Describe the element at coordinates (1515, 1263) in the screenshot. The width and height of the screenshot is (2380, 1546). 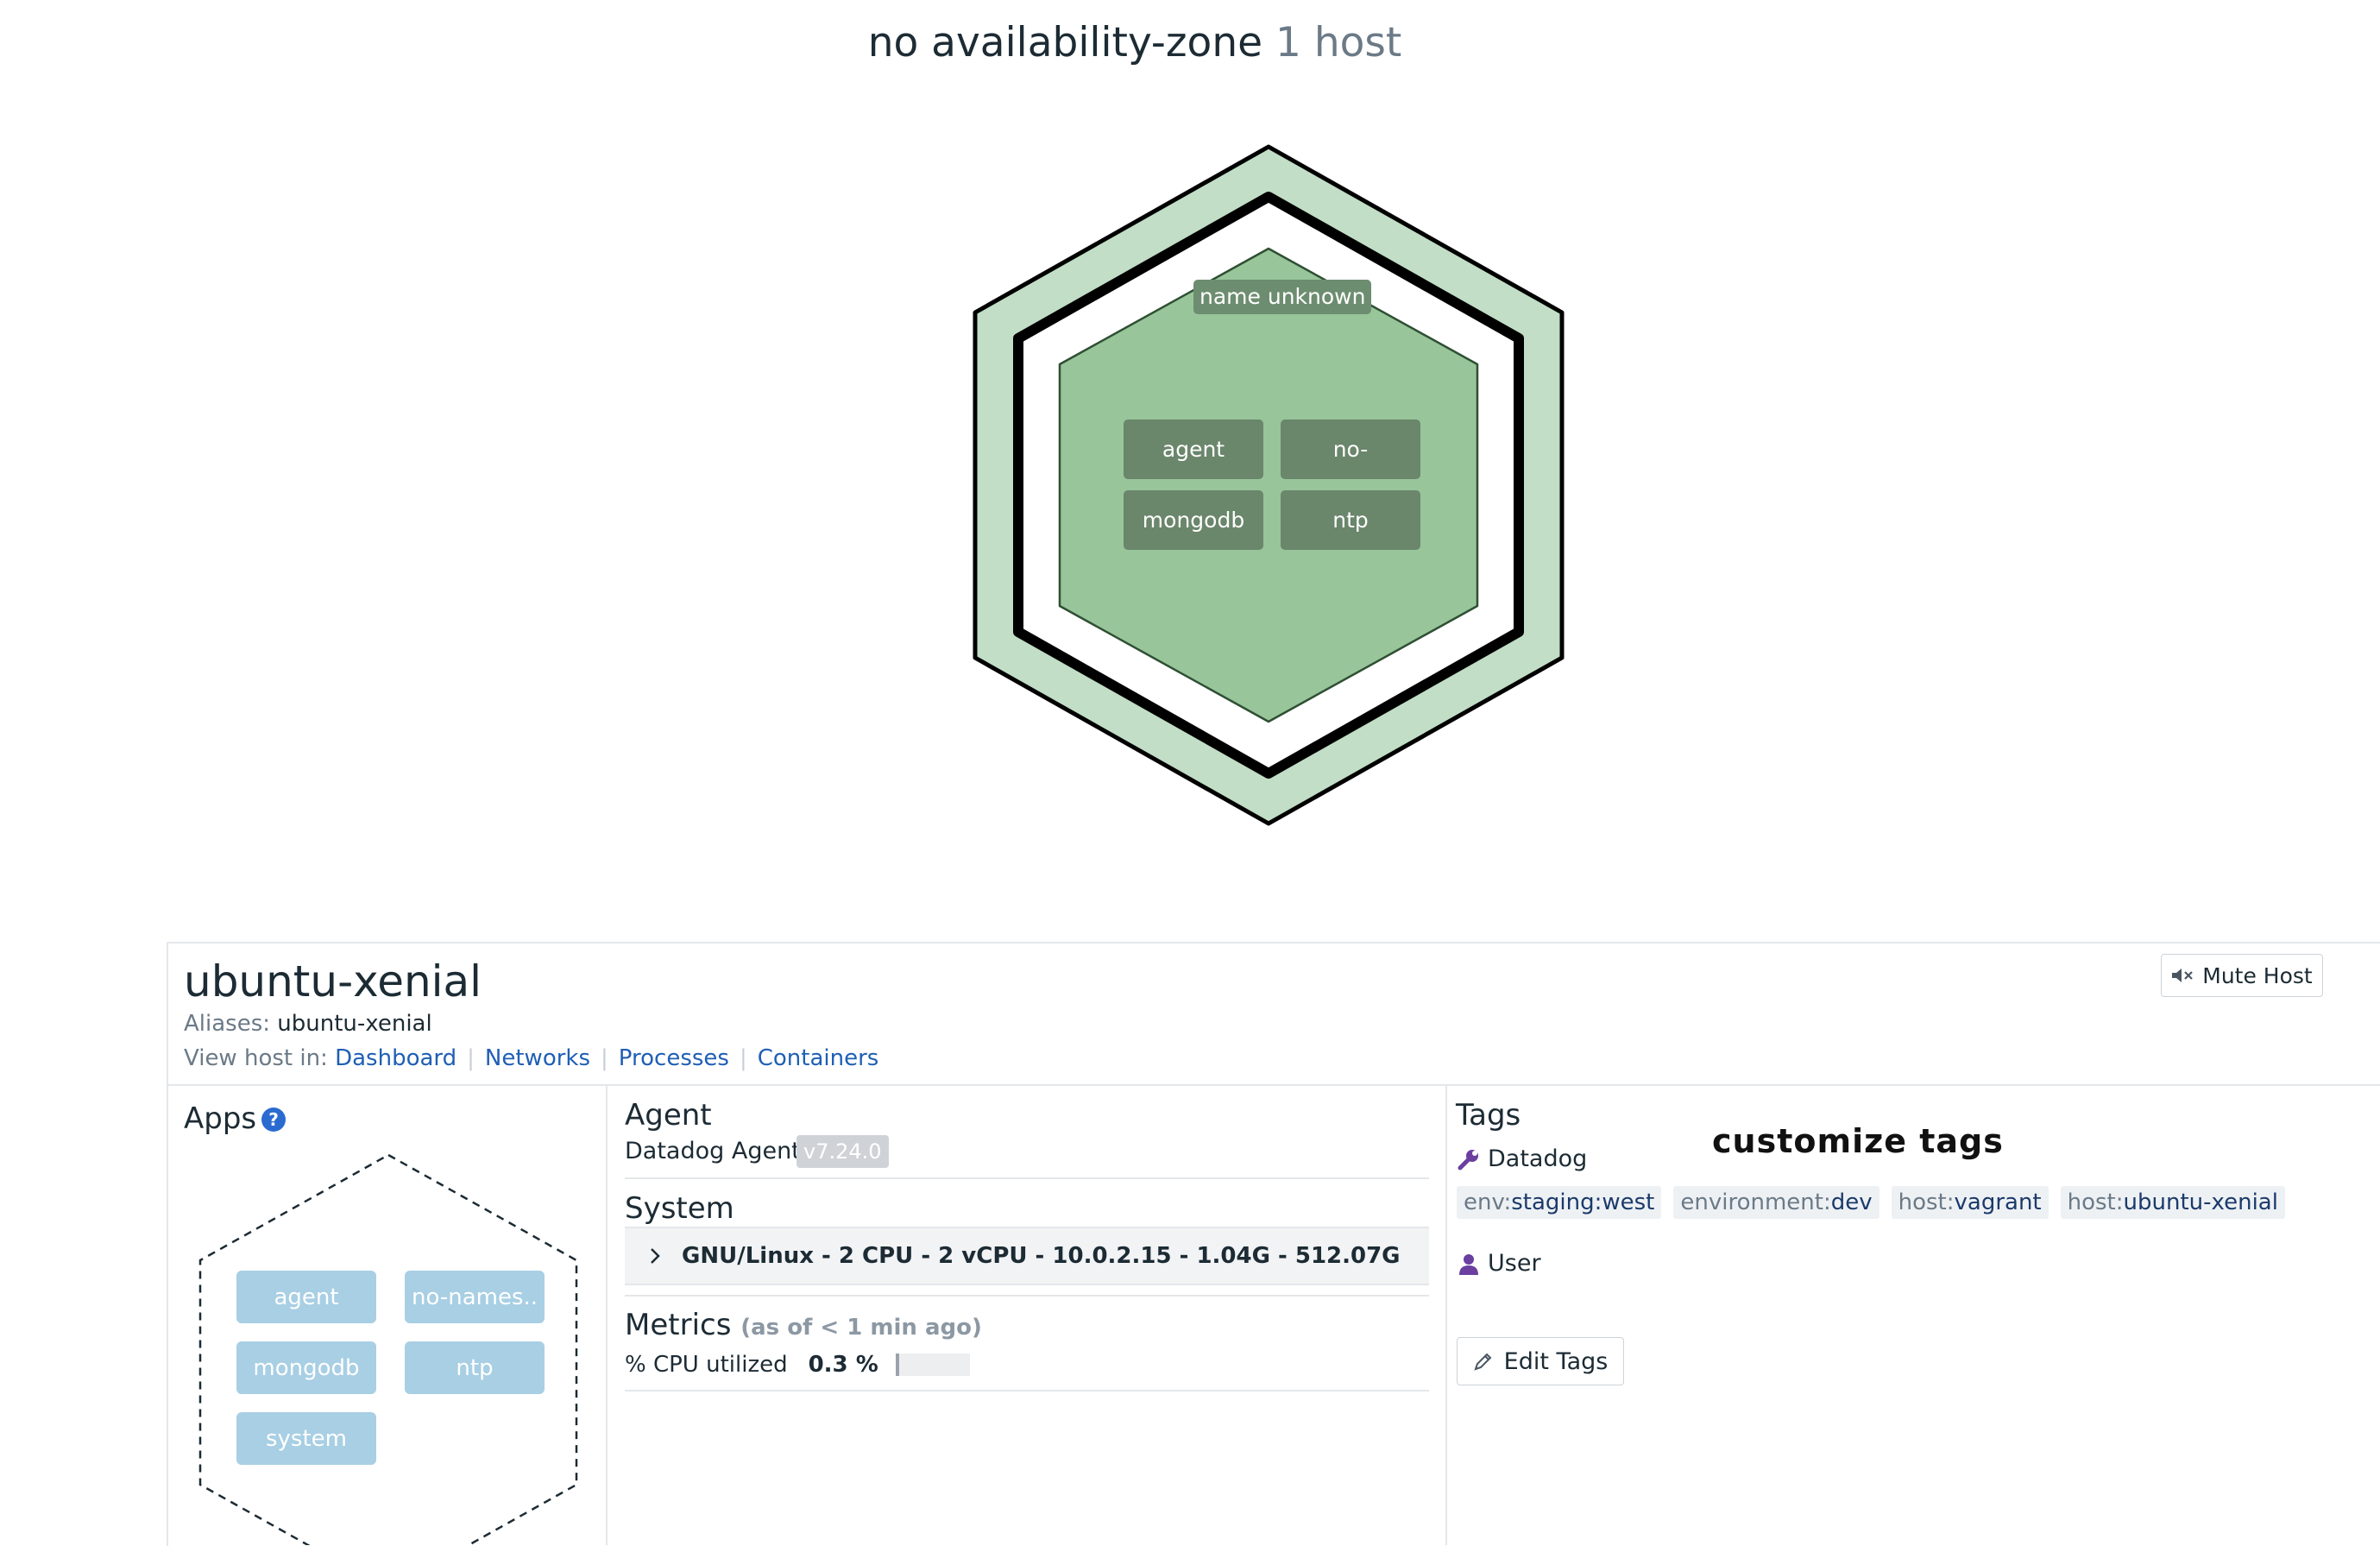
I see `user-label: User` at that location.